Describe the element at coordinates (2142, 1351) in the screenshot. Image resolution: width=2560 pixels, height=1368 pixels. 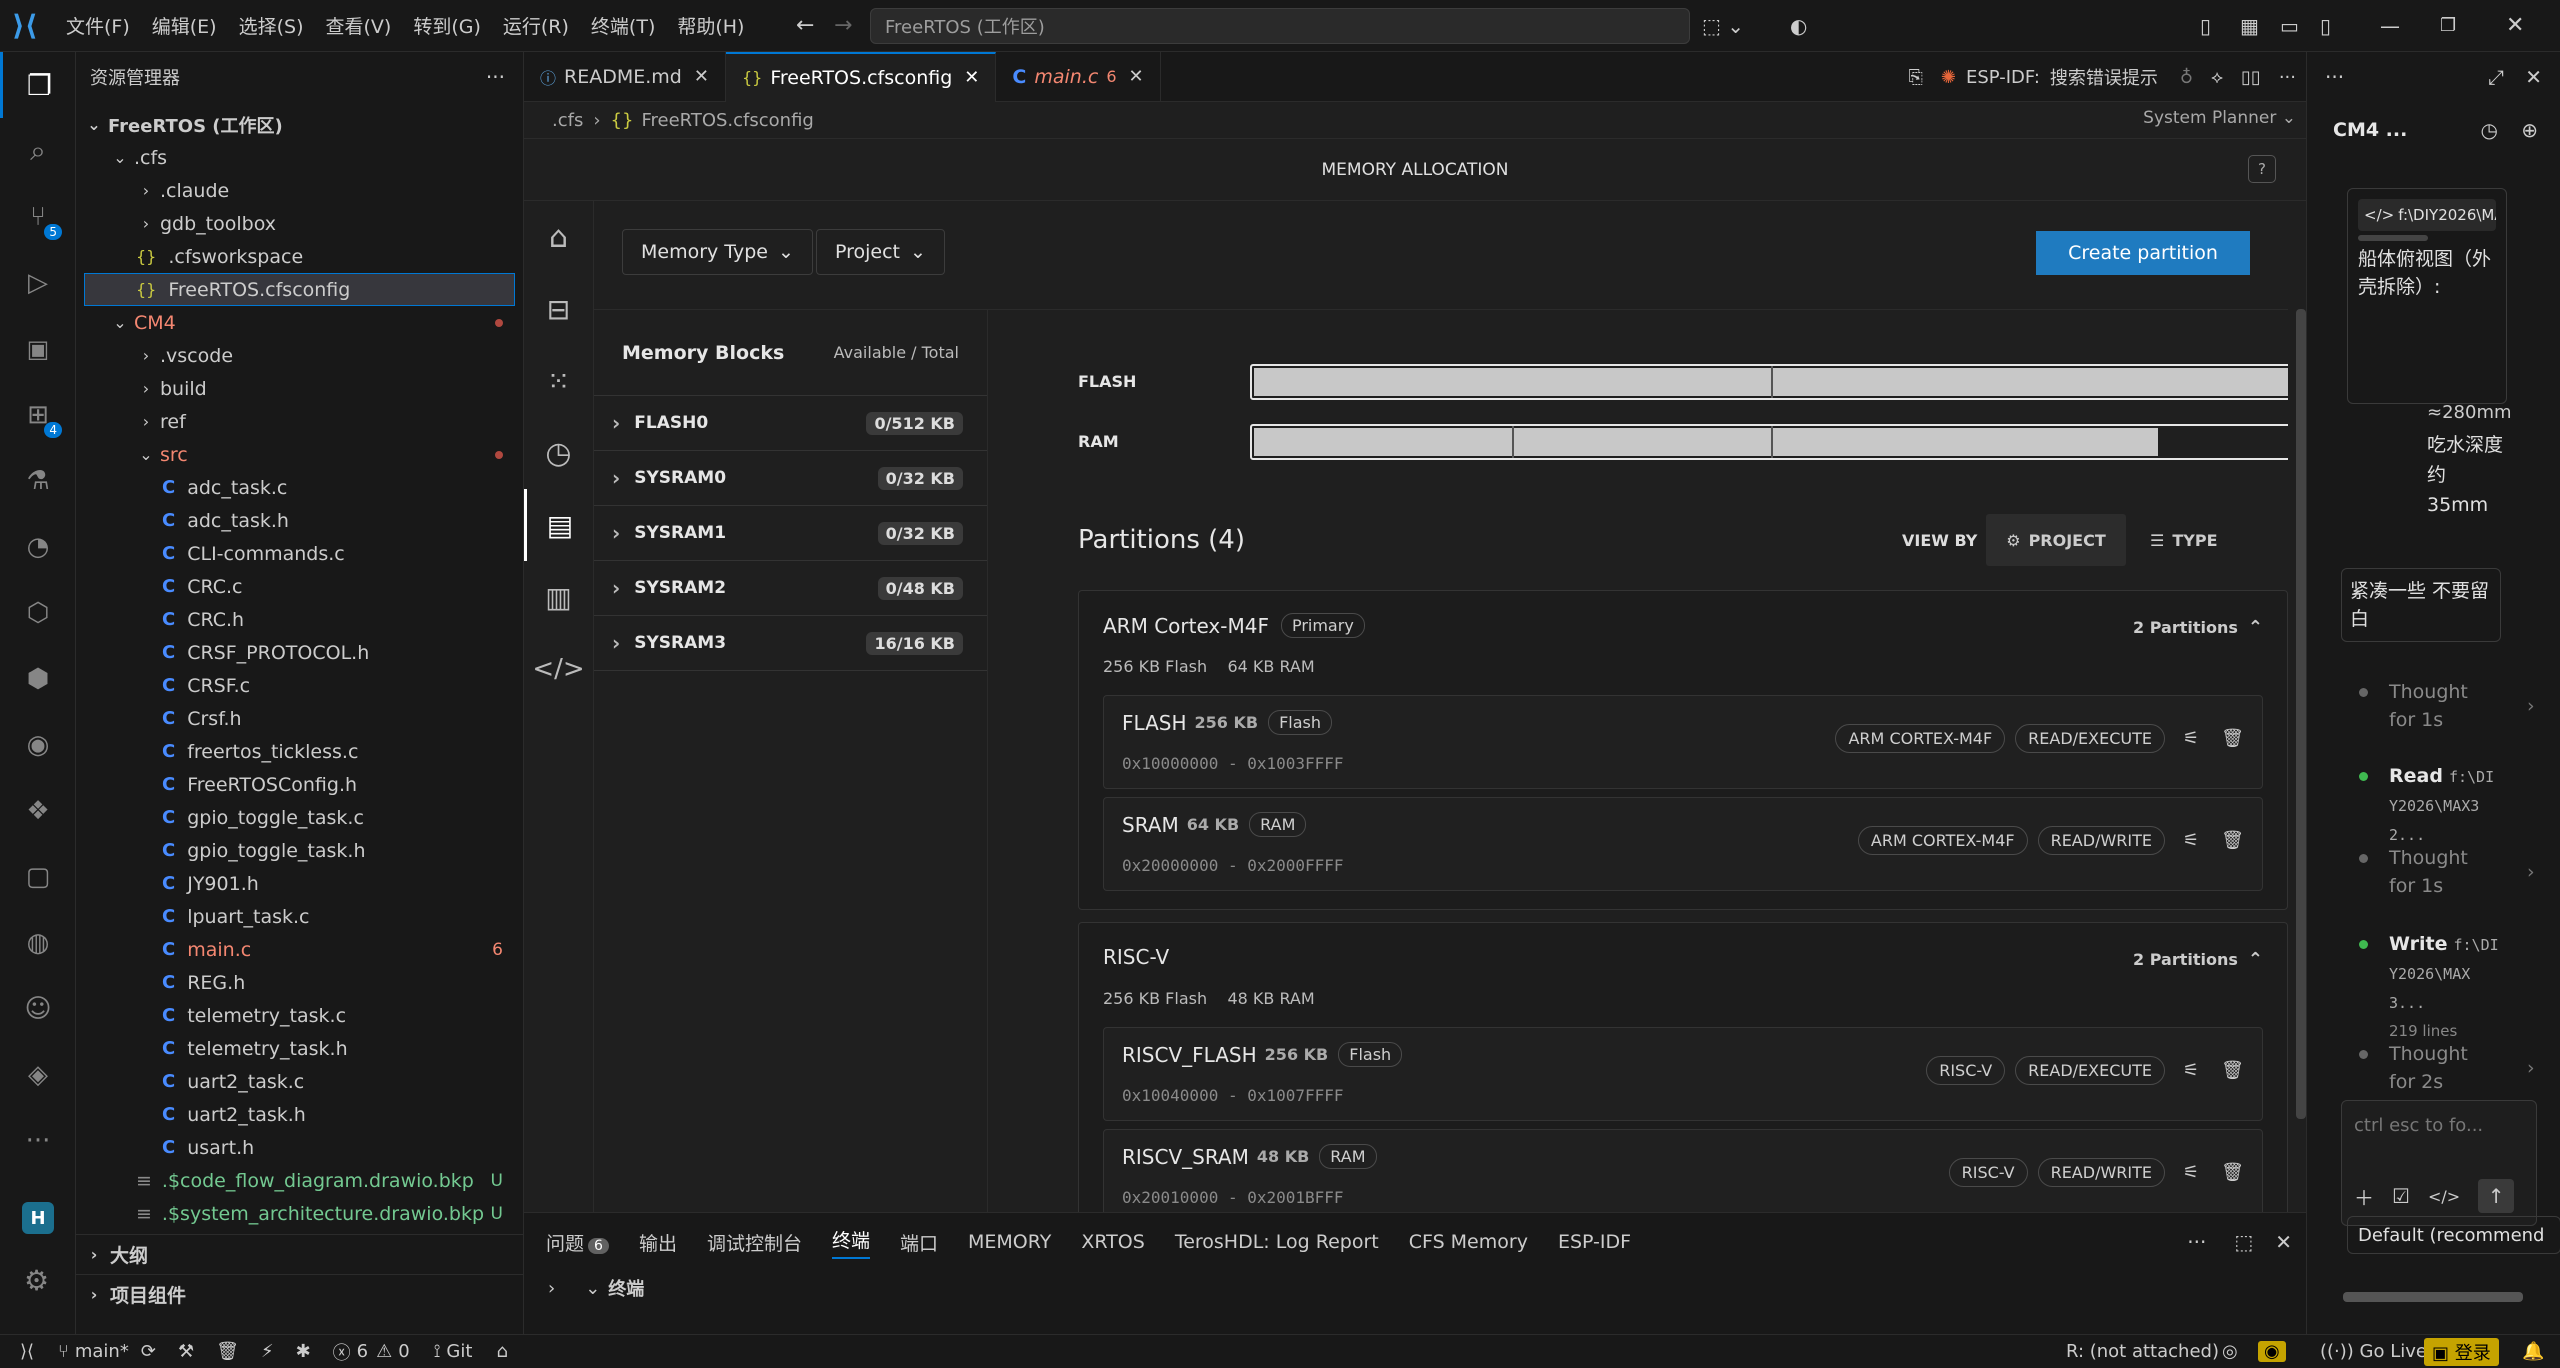
I see `attached-status: R: (not attached)` at that location.